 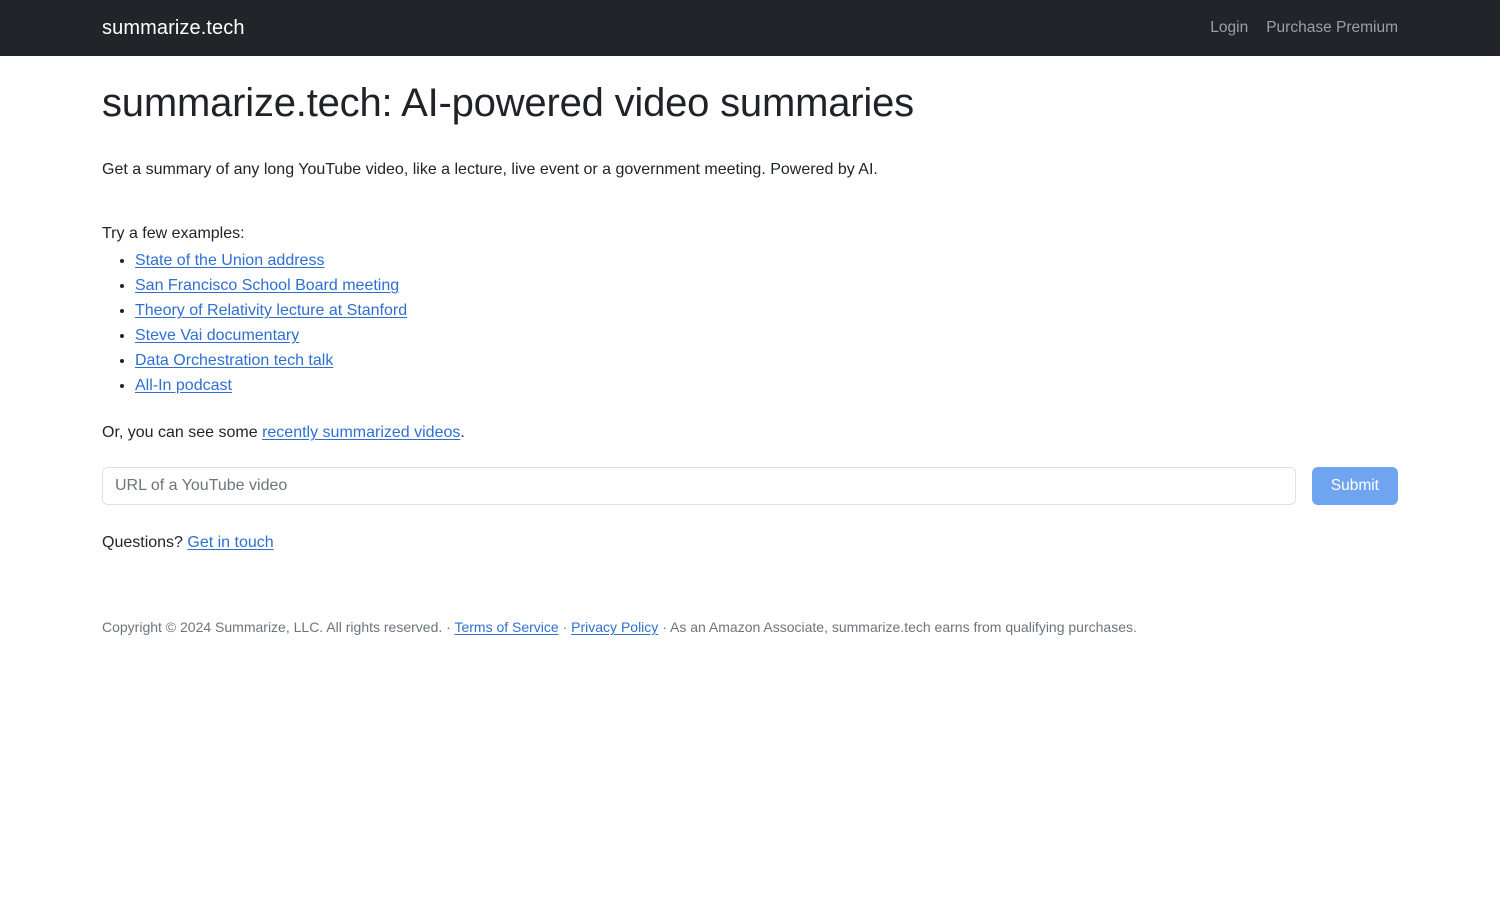 I want to click on brand-logo: summarize.tech, so click(x=173, y=28).